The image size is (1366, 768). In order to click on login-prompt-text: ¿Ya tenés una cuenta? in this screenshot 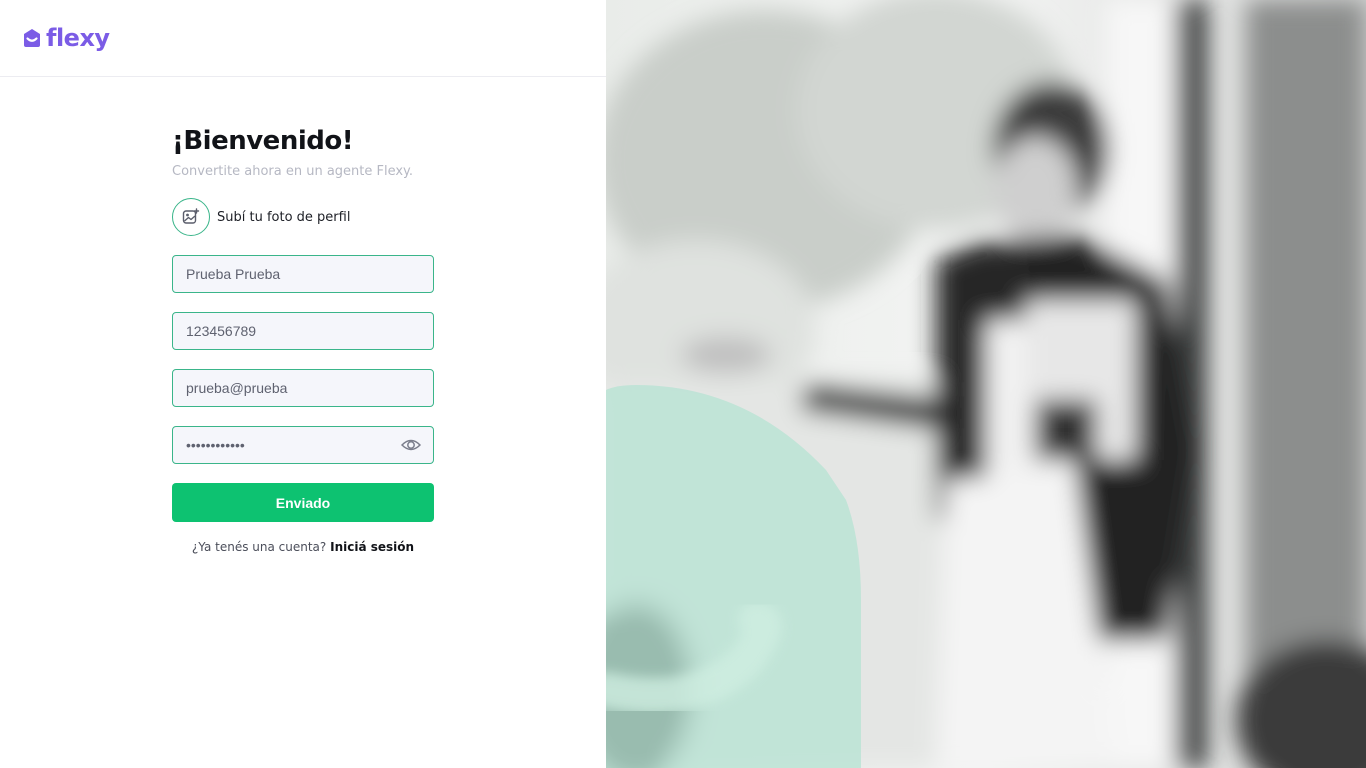, I will do `click(259, 547)`.